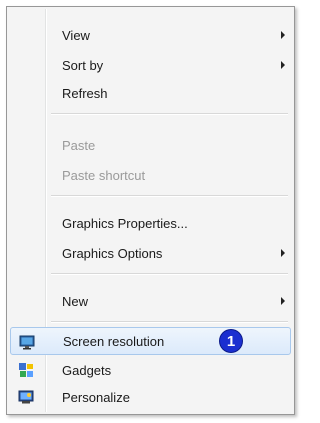 Image resolution: width=320 pixels, height=423 pixels. Describe the element at coordinates (150, 397) in the screenshot. I see `menu-item-personalize: Personalize` at that location.